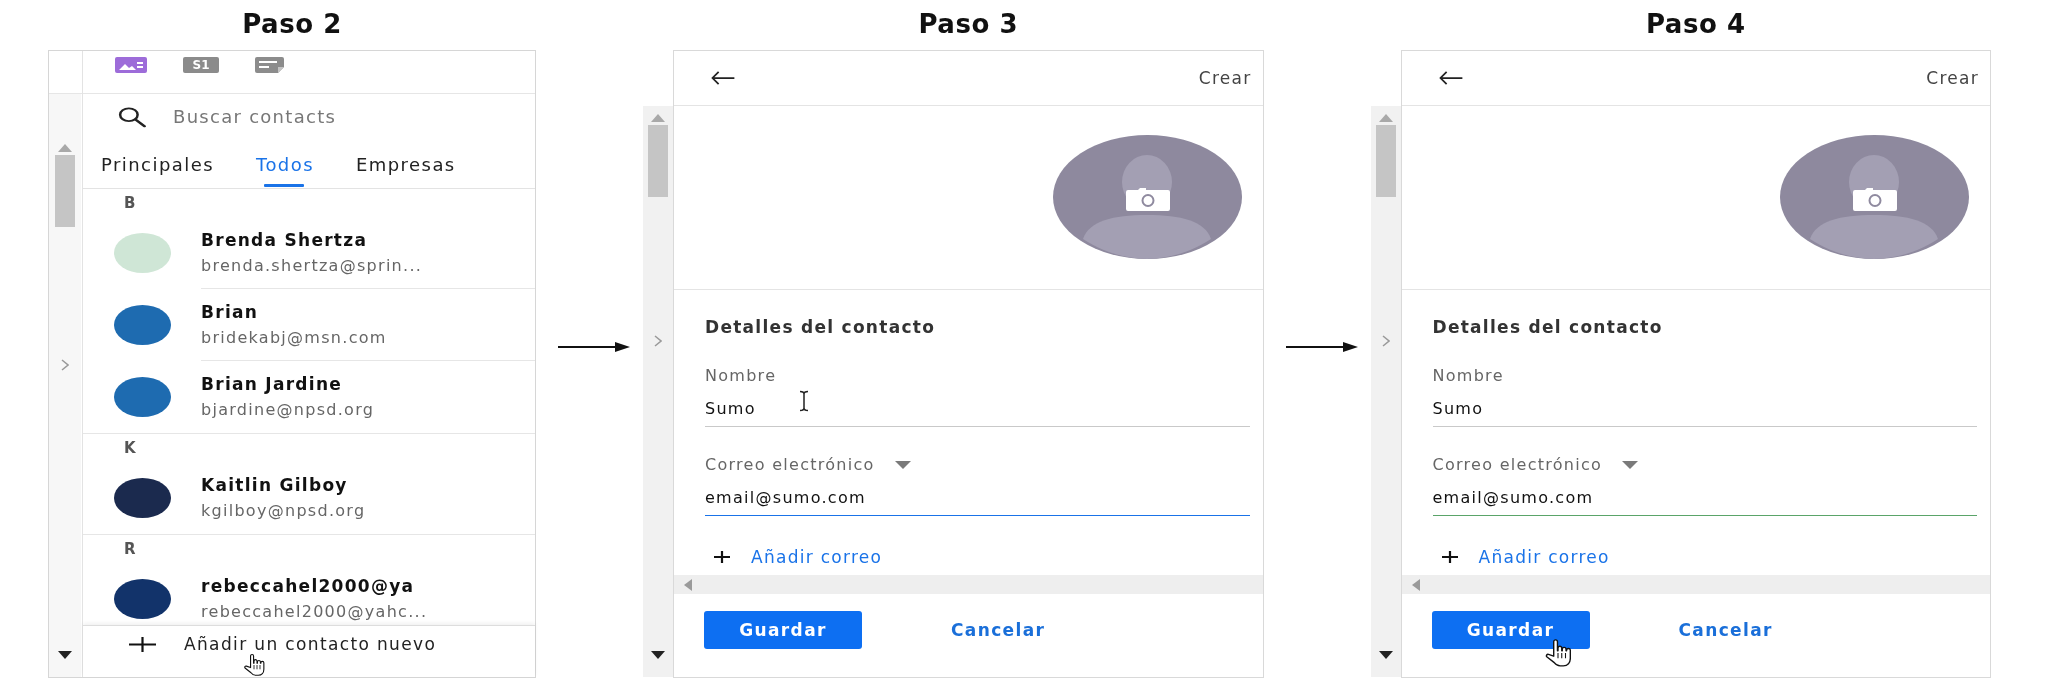 This screenshot has width=2048, height=682. I want to click on section-letter: K, so click(130, 448).